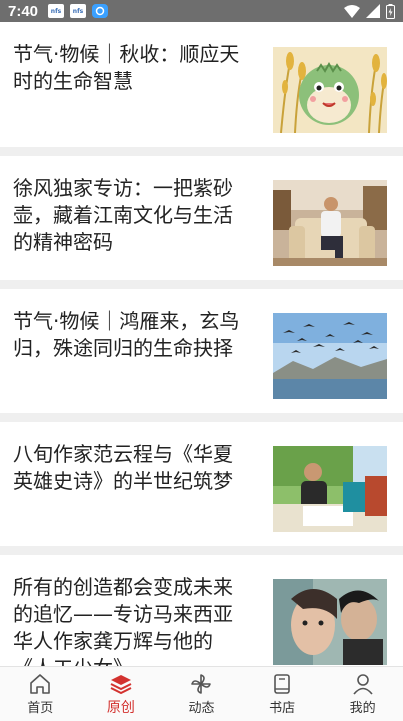 This screenshot has width=403, height=721. I want to click on bottom-tab-bar: 首页 原创 动态 书店 我的, so click(201, 693).